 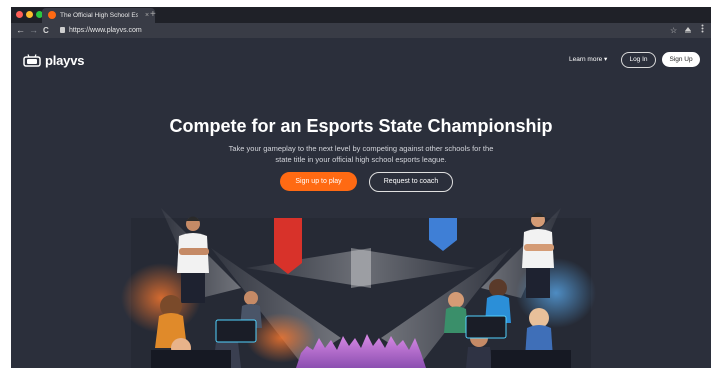 What do you see at coordinates (20, 30) in the screenshot?
I see `back-button: ←` at bounding box center [20, 30].